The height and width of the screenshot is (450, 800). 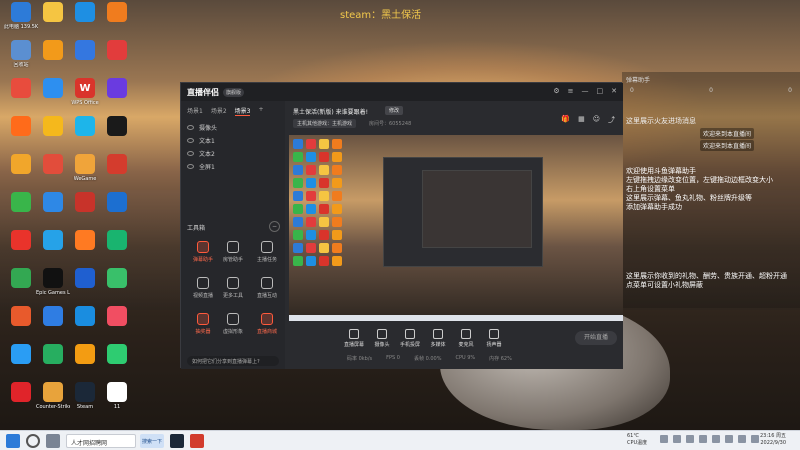 I want to click on media-button: 多媒体, so click(x=438, y=338).